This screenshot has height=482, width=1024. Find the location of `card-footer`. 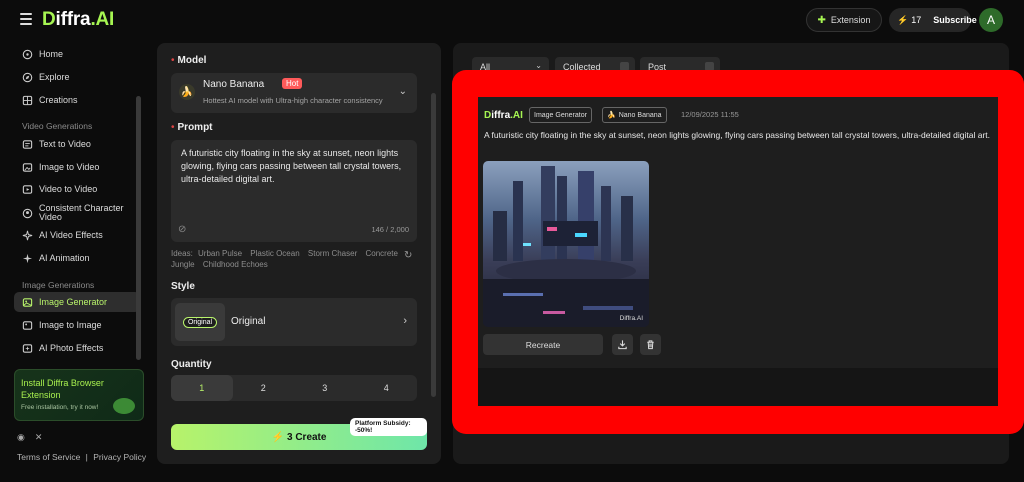

card-footer is located at coordinates (738, 387).